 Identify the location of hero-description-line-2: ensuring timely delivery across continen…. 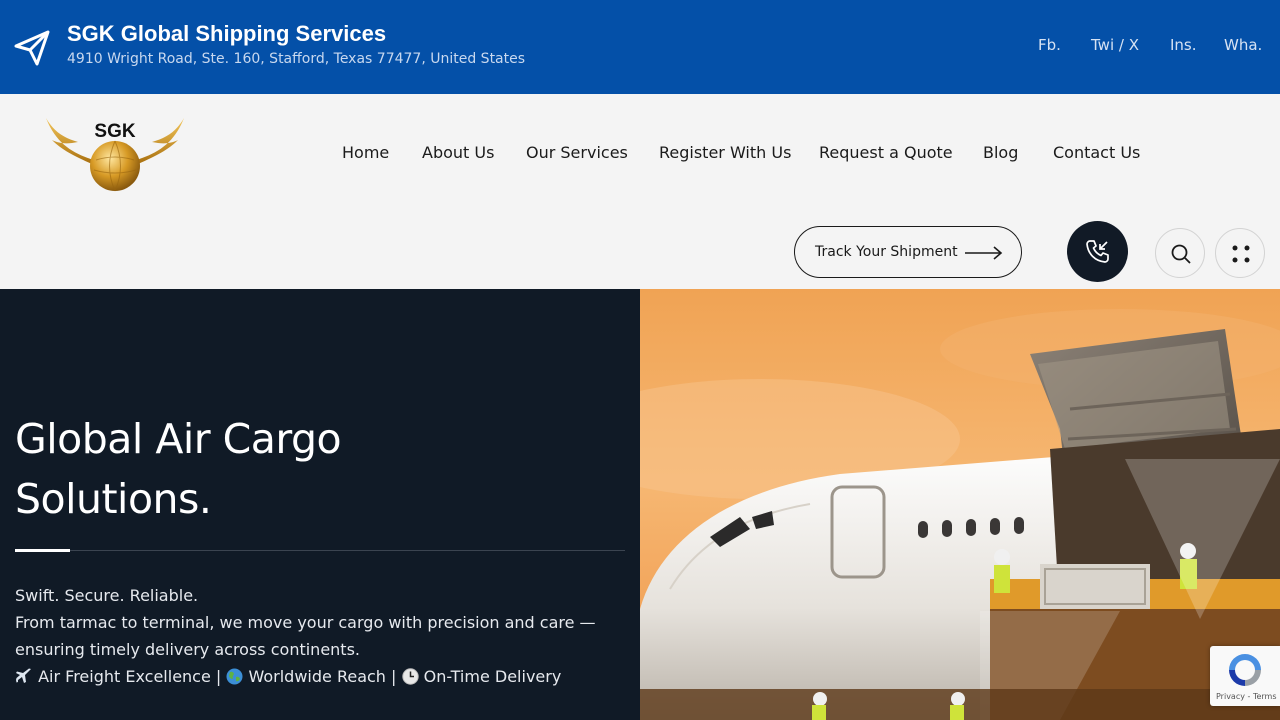
(187, 649).